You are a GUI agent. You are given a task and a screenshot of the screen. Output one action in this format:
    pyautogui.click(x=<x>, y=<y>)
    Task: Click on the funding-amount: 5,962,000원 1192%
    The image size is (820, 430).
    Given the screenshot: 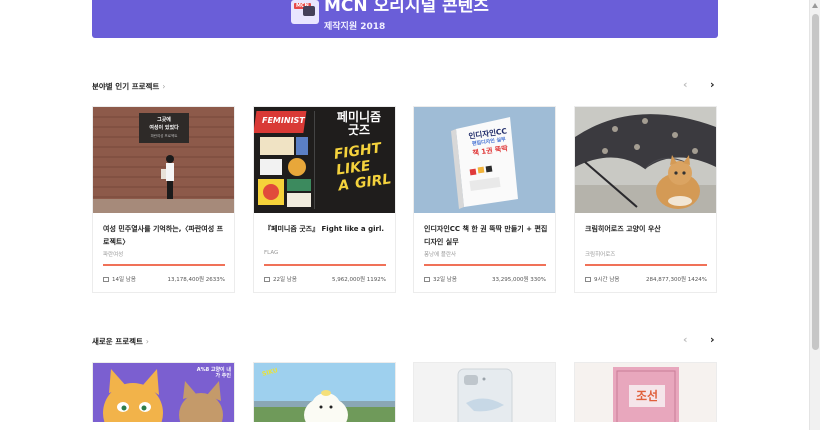 What is the action you would take?
    pyautogui.click(x=358, y=280)
    